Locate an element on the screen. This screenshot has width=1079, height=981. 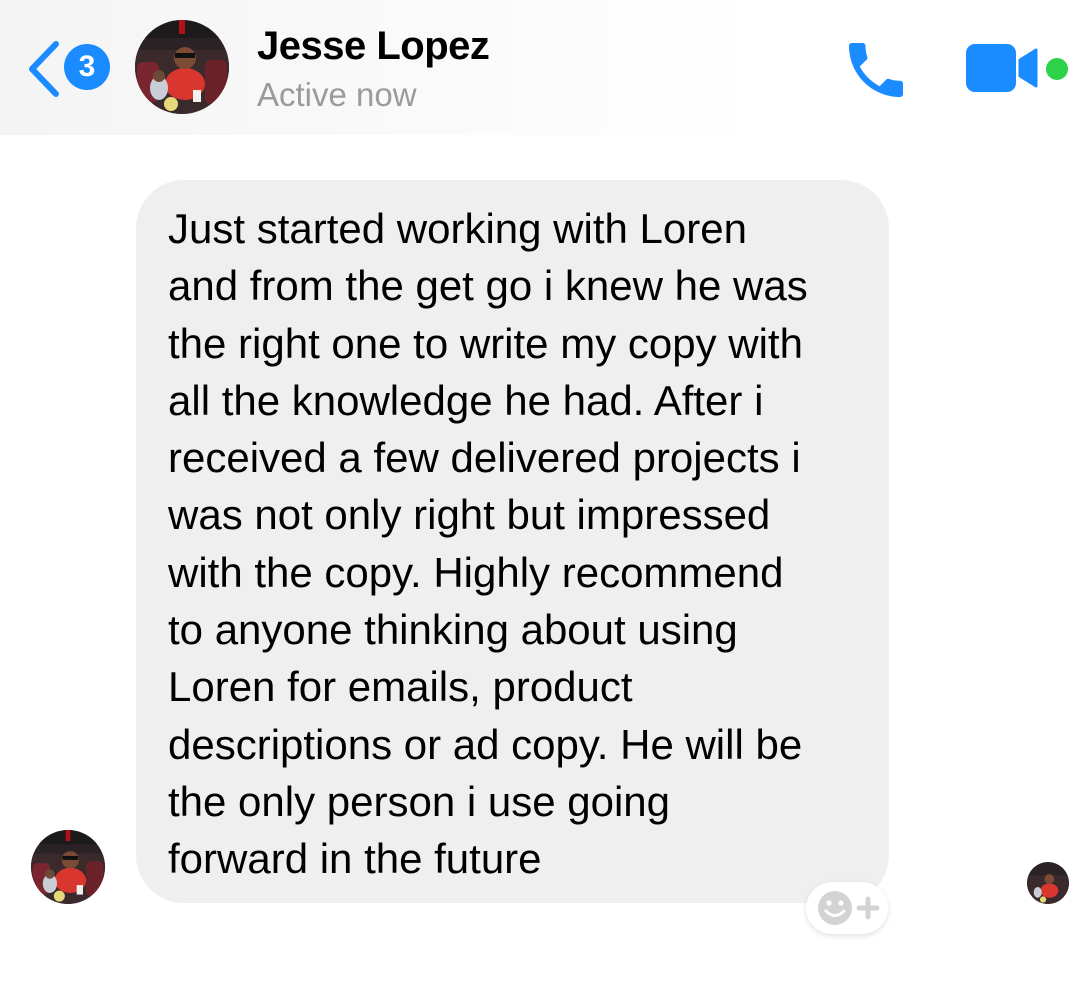
smiley-add-icon is located at coordinates (849, 908).